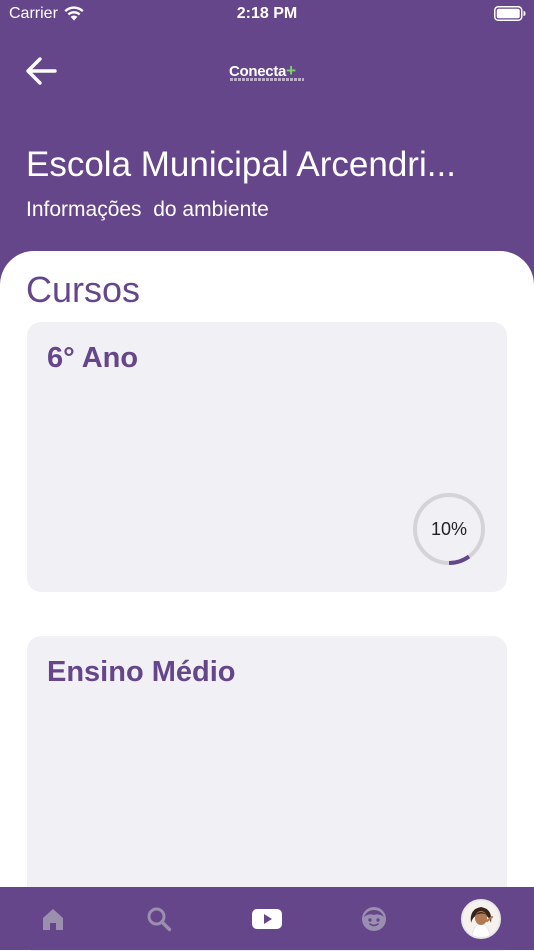 The height and width of the screenshot is (951, 534). What do you see at coordinates (93, 358) in the screenshot?
I see `course-title: 6° Ano` at bounding box center [93, 358].